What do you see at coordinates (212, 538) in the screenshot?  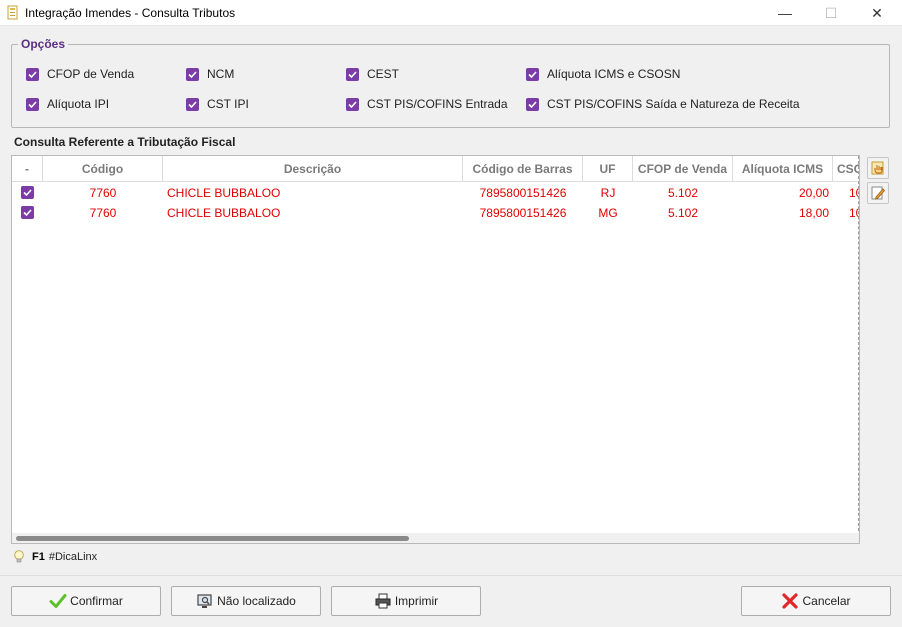 I see `horizontal-scrollbar-thumb` at bounding box center [212, 538].